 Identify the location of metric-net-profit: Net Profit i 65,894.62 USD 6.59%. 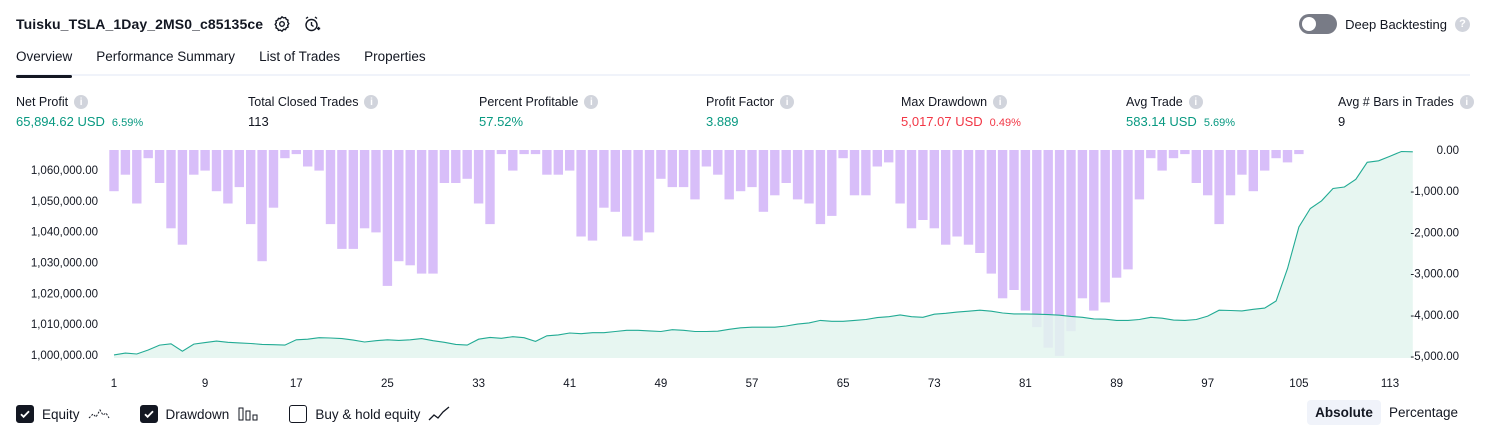
(79, 112).